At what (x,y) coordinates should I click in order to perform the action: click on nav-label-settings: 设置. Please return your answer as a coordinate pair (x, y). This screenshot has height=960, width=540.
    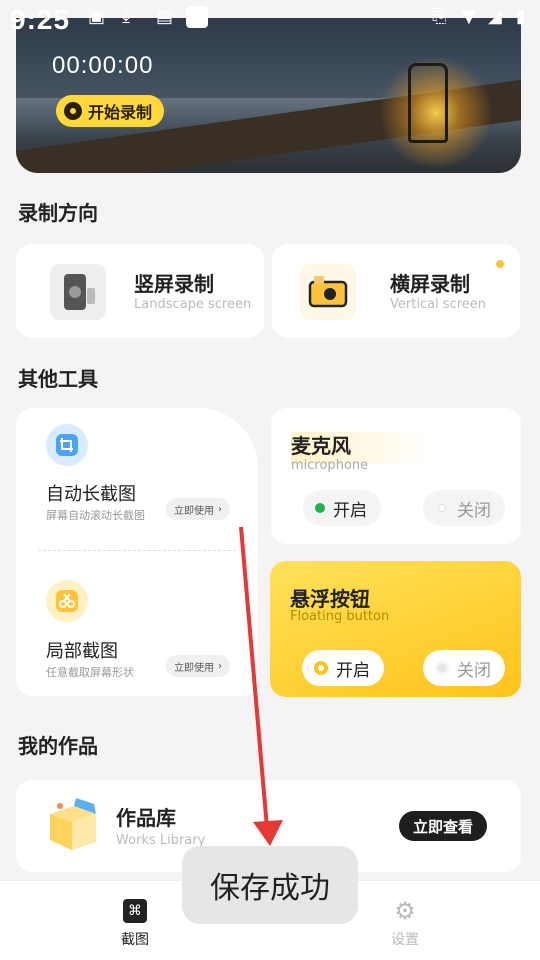
    Looking at the image, I should click on (405, 940).